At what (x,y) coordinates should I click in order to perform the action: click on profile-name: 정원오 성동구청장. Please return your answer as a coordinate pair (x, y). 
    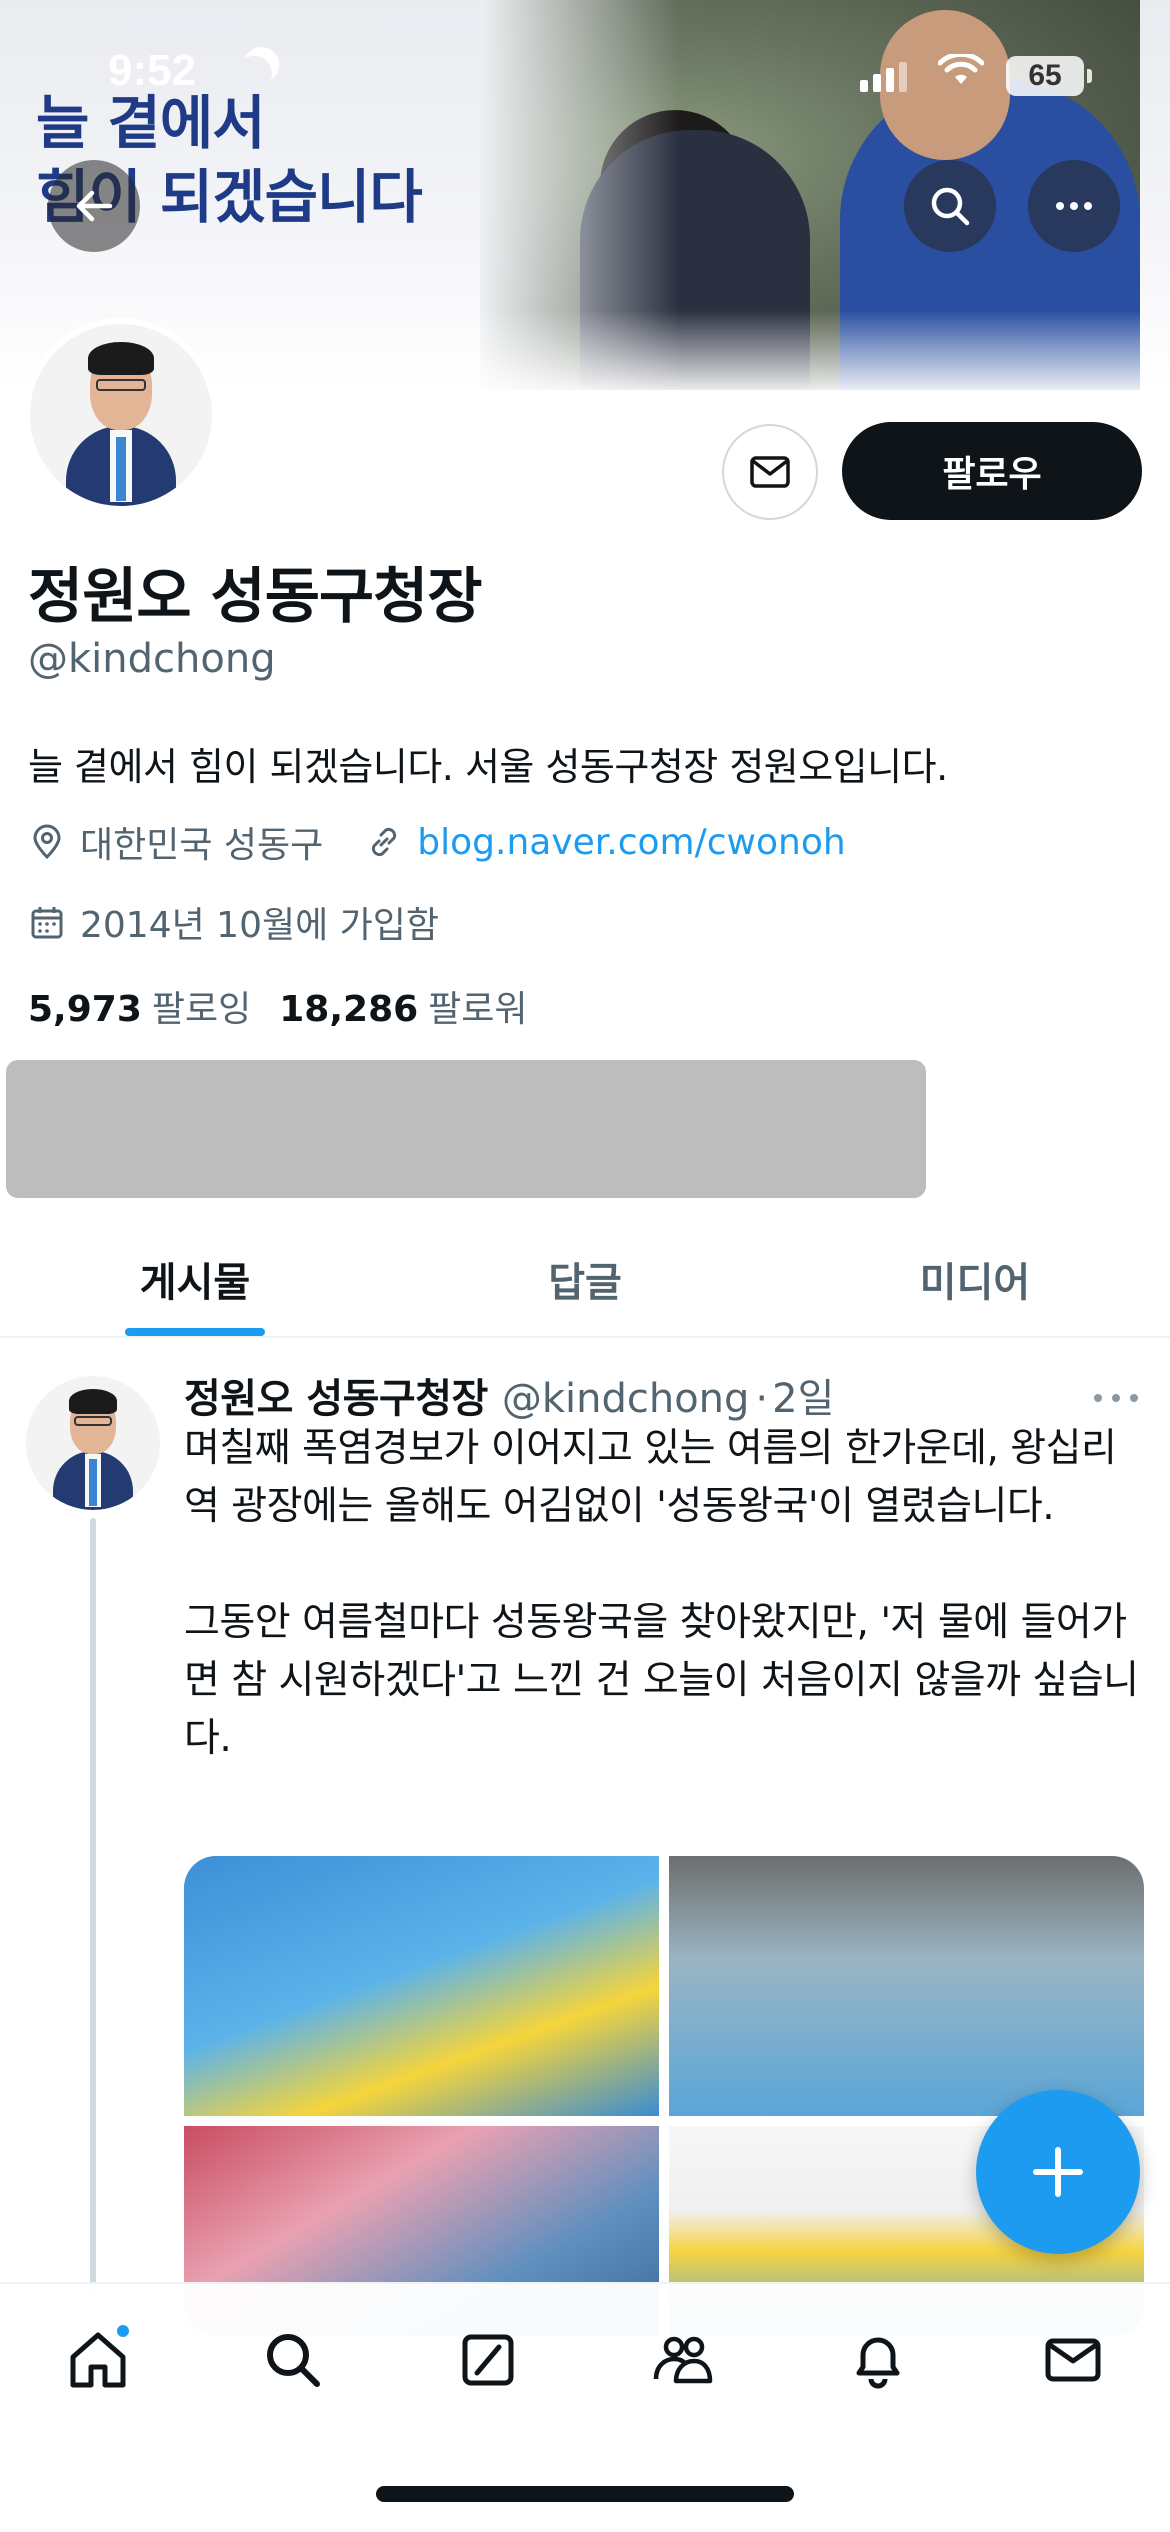
    Looking at the image, I should click on (255, 597).